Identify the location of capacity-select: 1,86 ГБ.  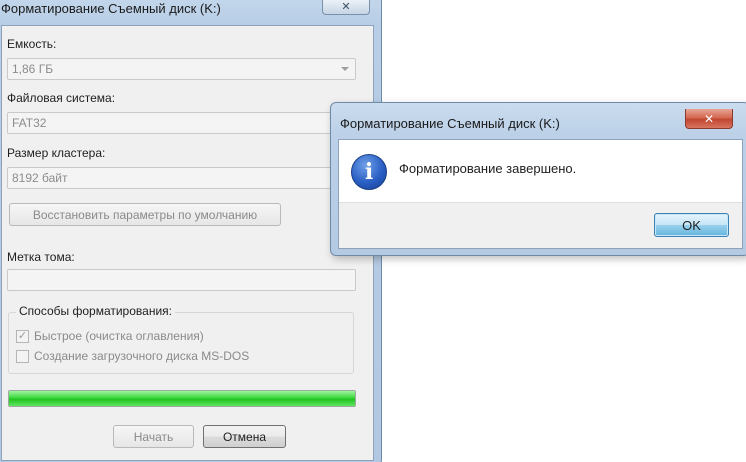
(181, 69).